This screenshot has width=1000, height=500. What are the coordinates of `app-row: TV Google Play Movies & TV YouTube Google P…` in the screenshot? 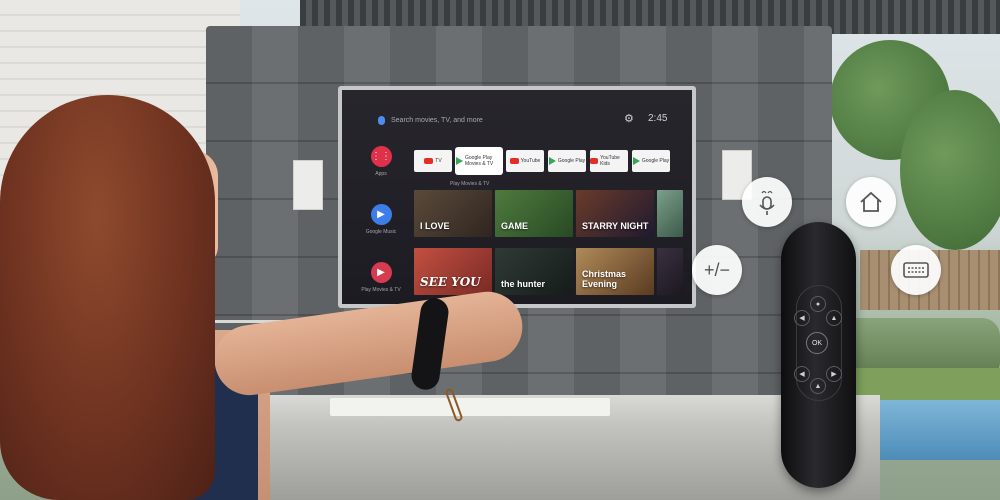 It's located at (542, 161).